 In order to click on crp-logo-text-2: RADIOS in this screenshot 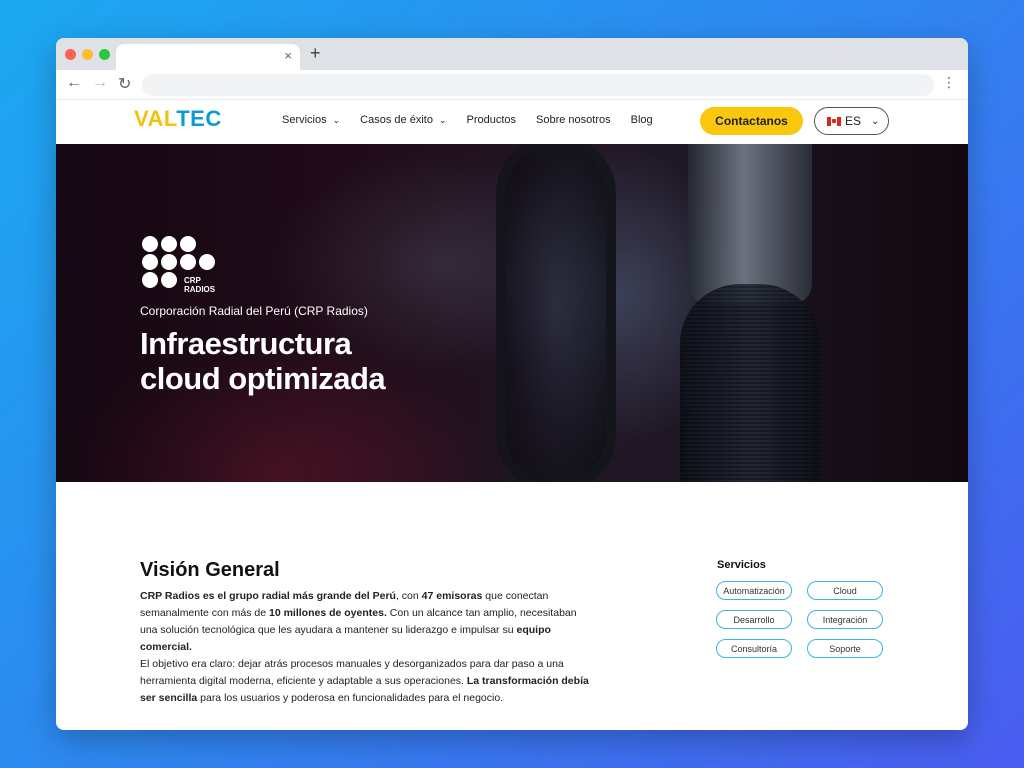, I will do `click(200, 289)`.